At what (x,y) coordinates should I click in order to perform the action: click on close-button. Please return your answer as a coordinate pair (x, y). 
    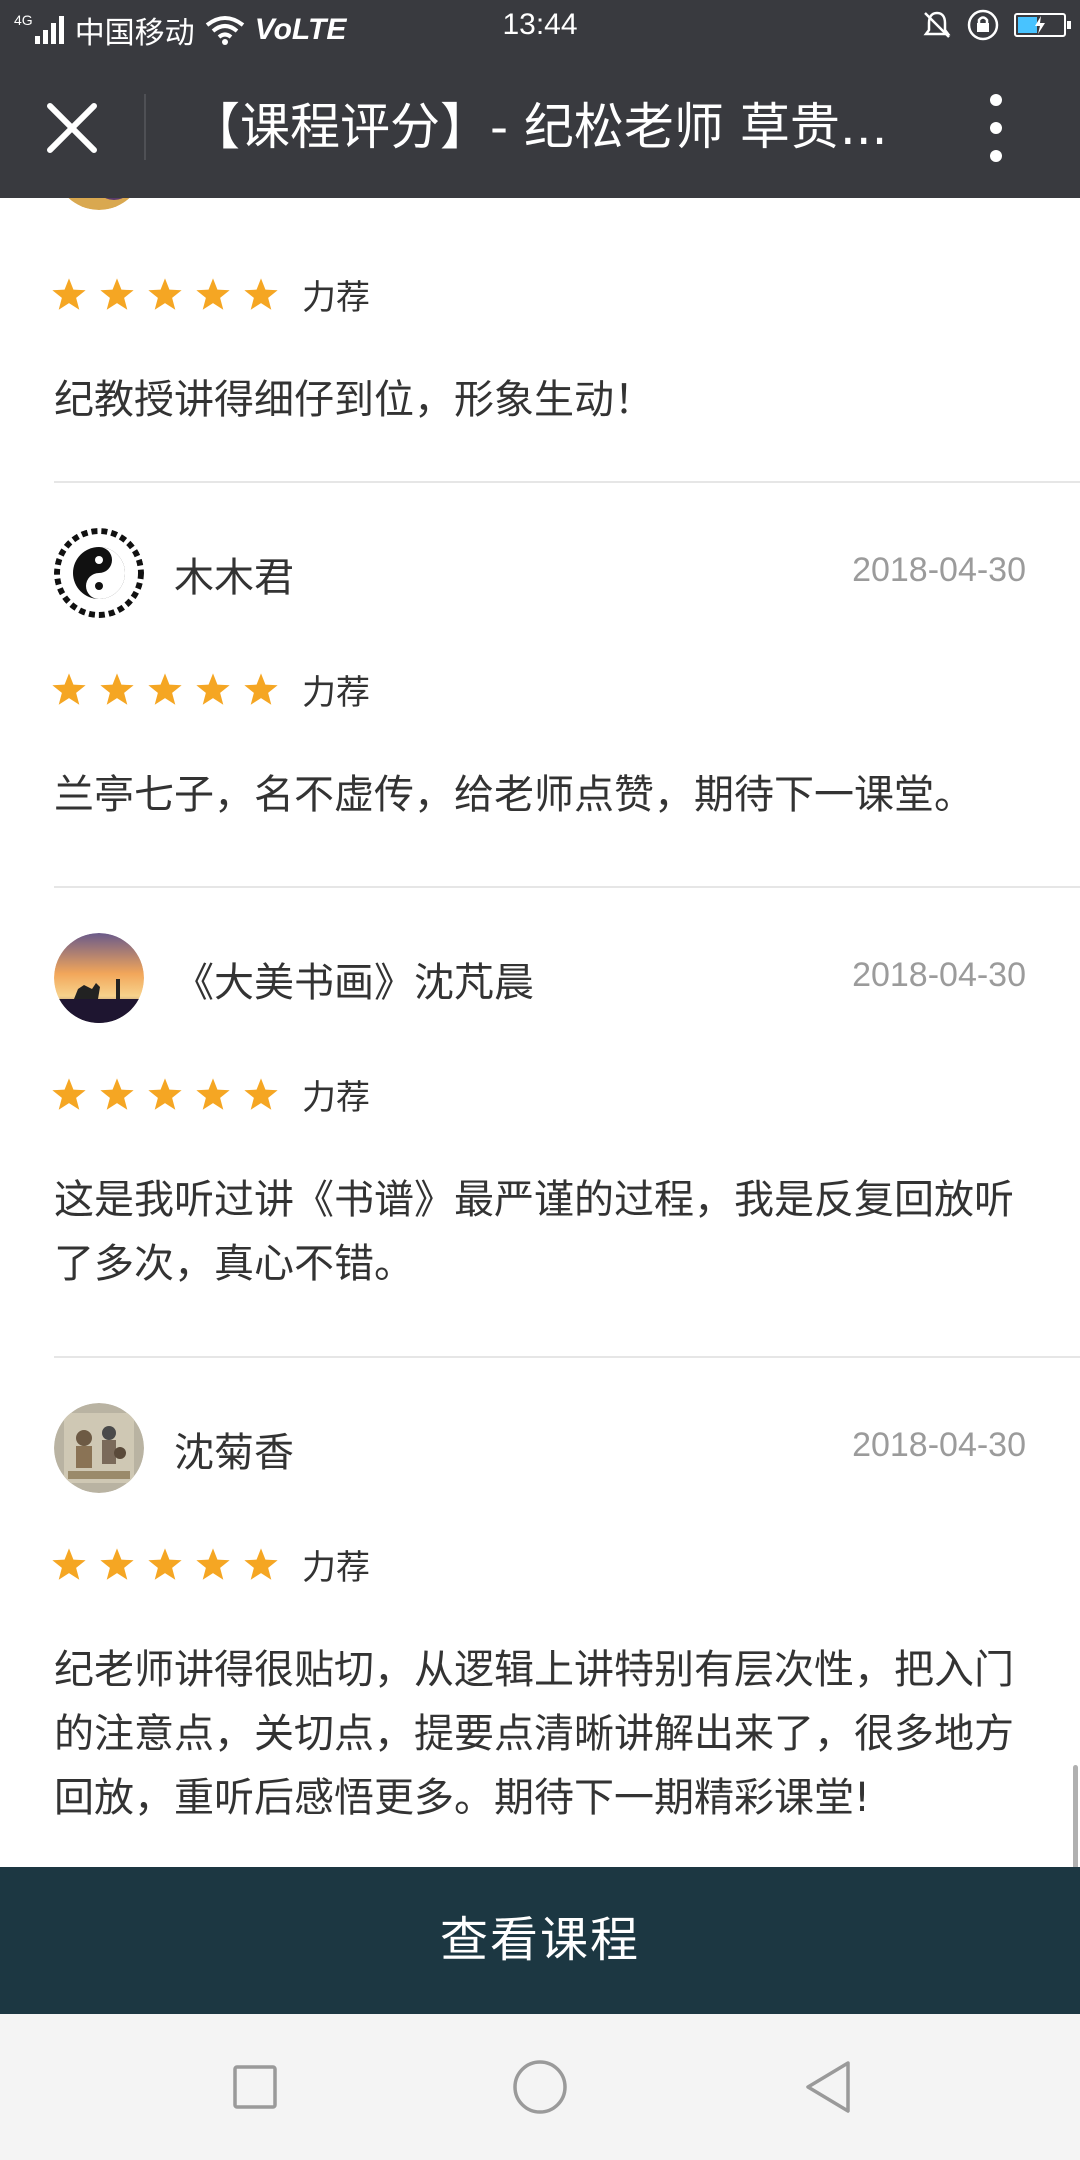
    Looking at the image, I should click on (72, 128).